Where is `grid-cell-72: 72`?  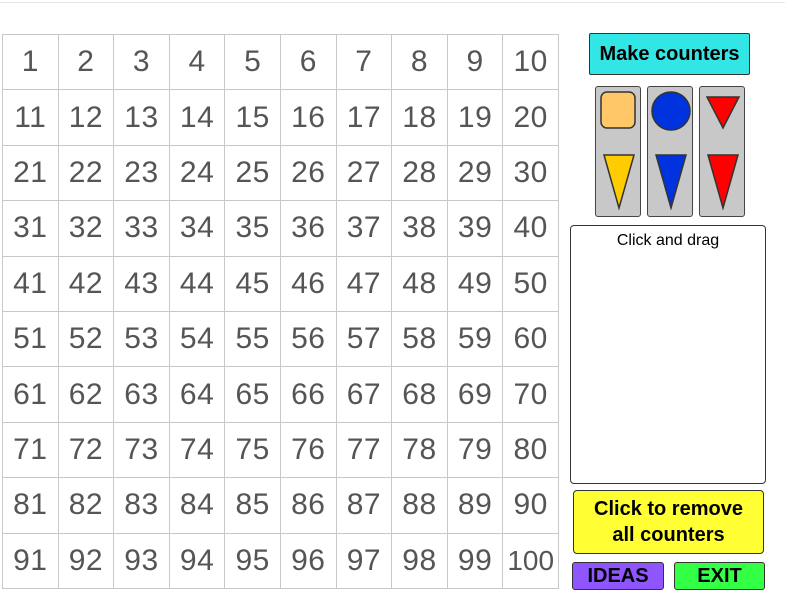 grid-cell-72: 72 is located at coordinates (86, 450).